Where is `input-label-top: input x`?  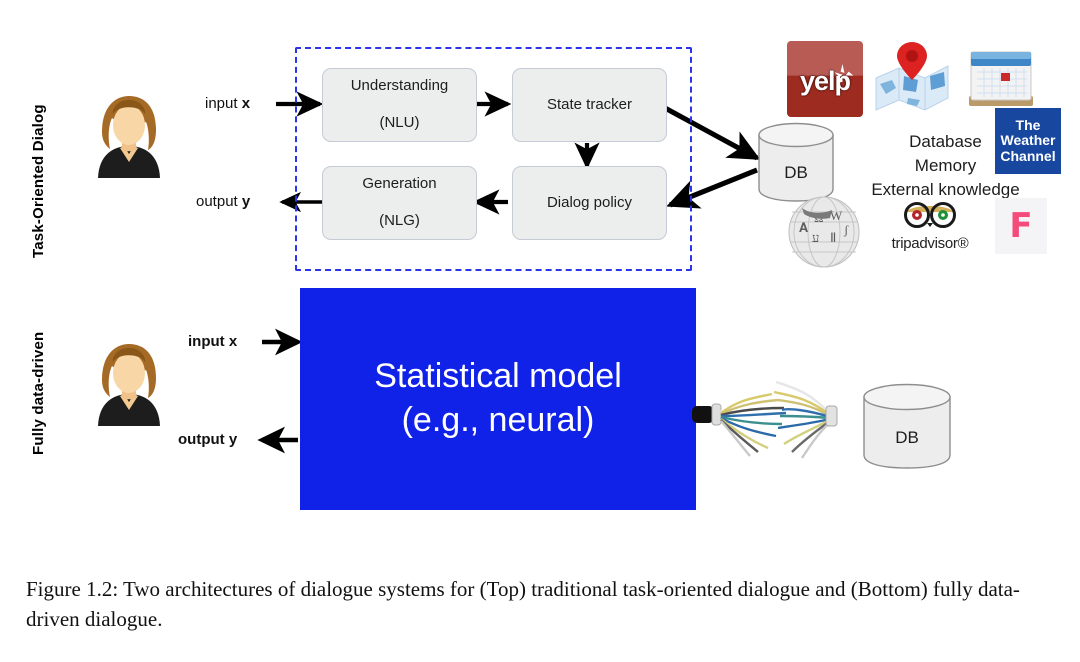
input-label-top: input x is located at coordinates (227, 103).